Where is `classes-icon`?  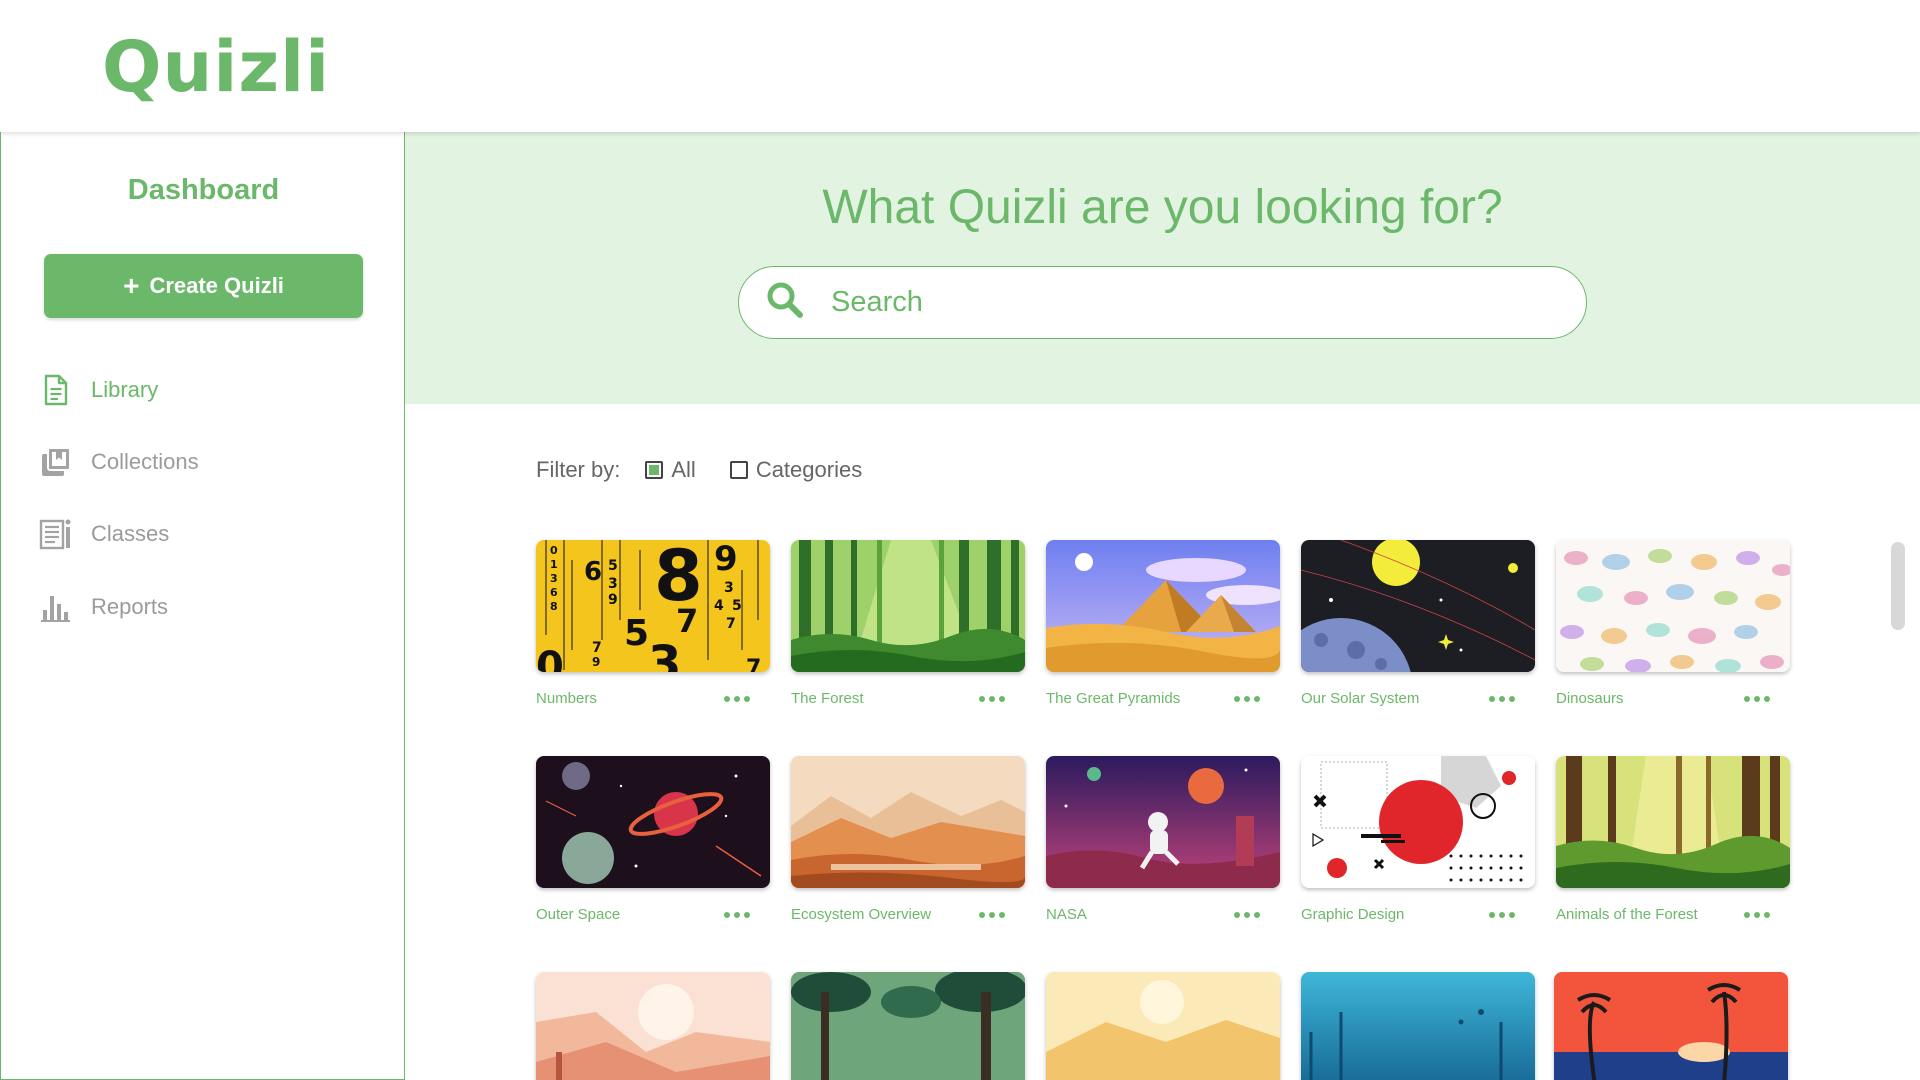 classes-icon is located at coordinates (56, 534).